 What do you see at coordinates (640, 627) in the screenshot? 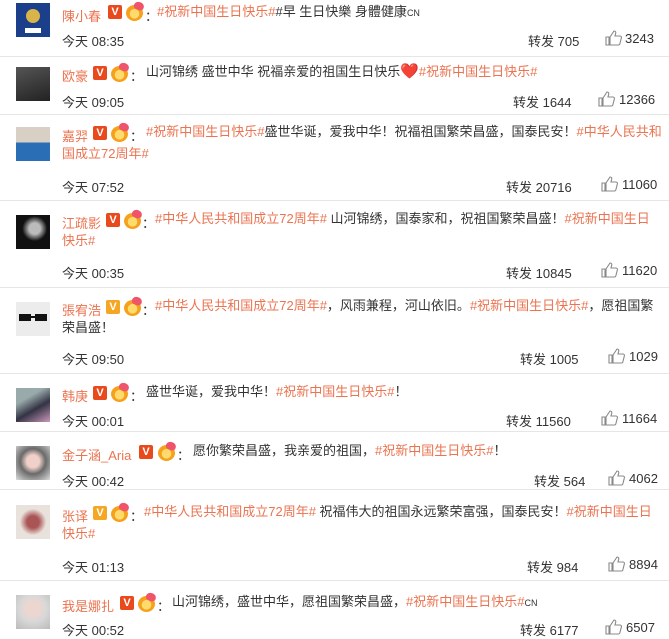
I see `like-count: 6507` at bounding box center [640, 627].